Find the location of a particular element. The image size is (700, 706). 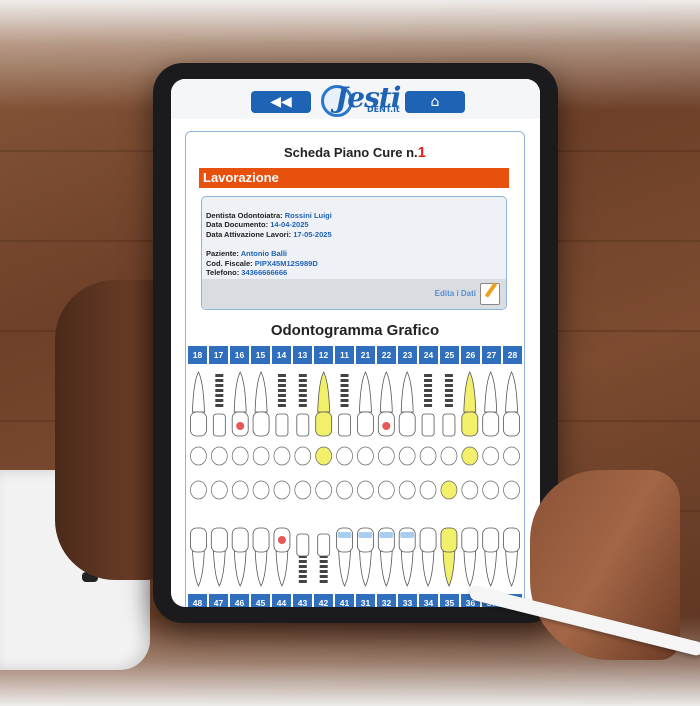

lower-tooth-32: 32 is located at coordinates (386, 600).